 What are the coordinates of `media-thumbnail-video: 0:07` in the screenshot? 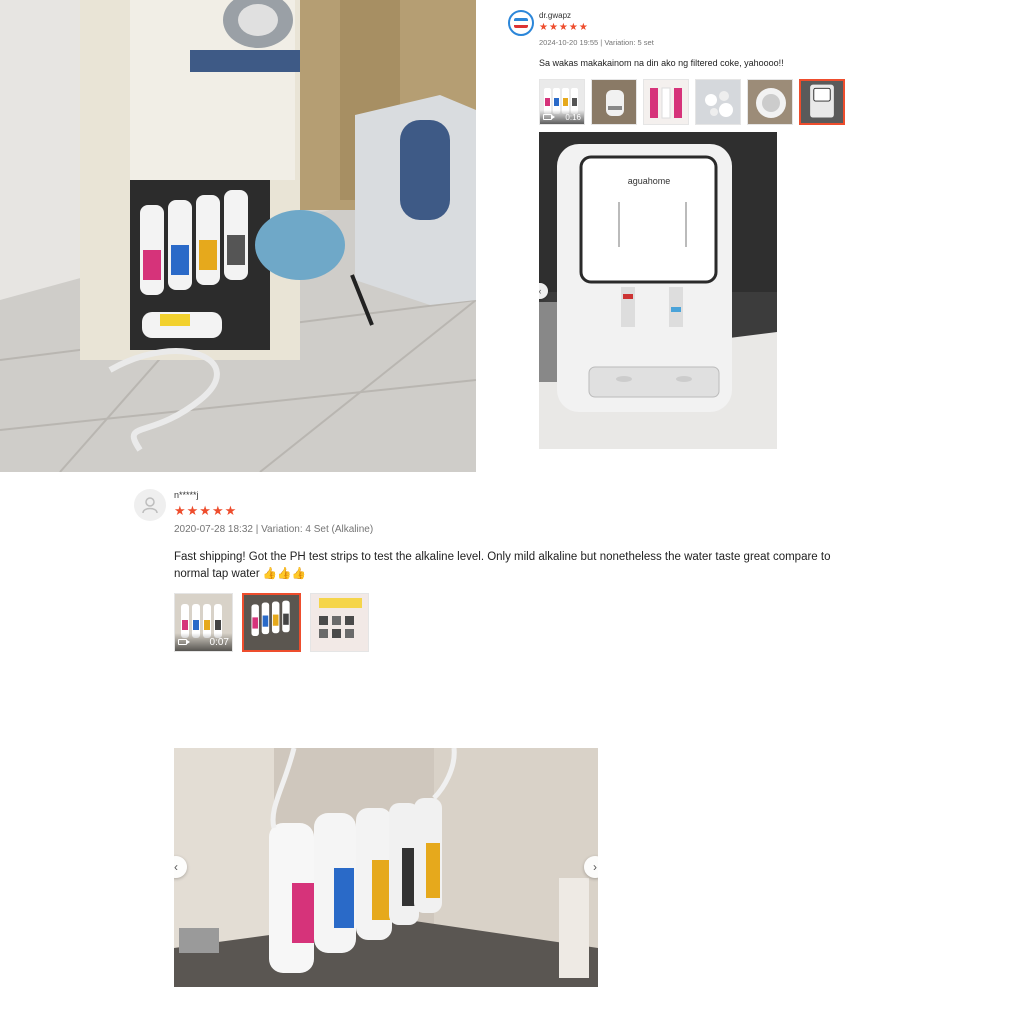 It's located at (203, 622).